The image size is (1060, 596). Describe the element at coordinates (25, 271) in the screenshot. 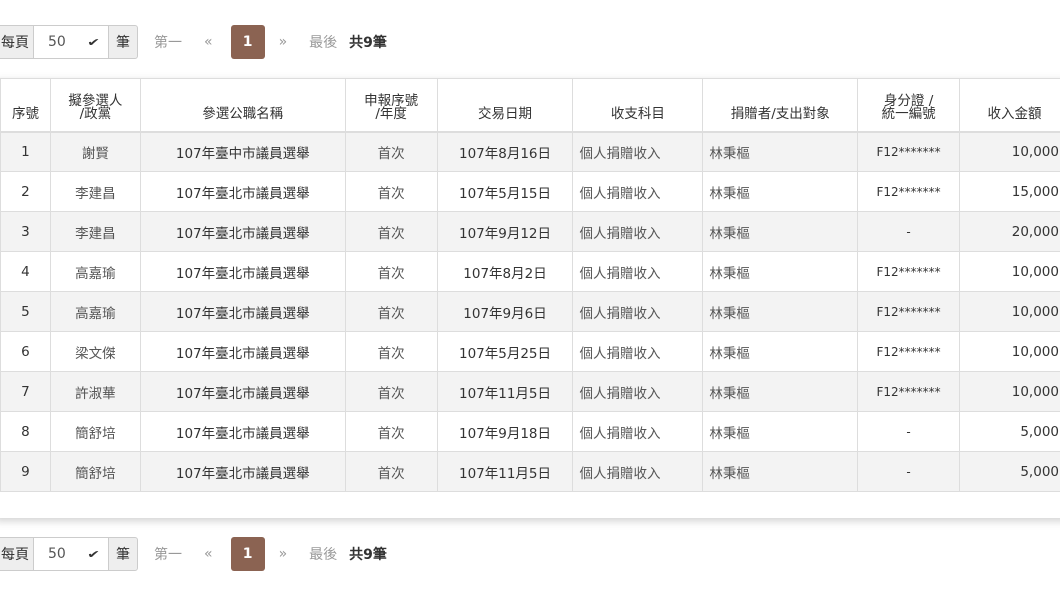

I see `cell-no: 4` at that location.